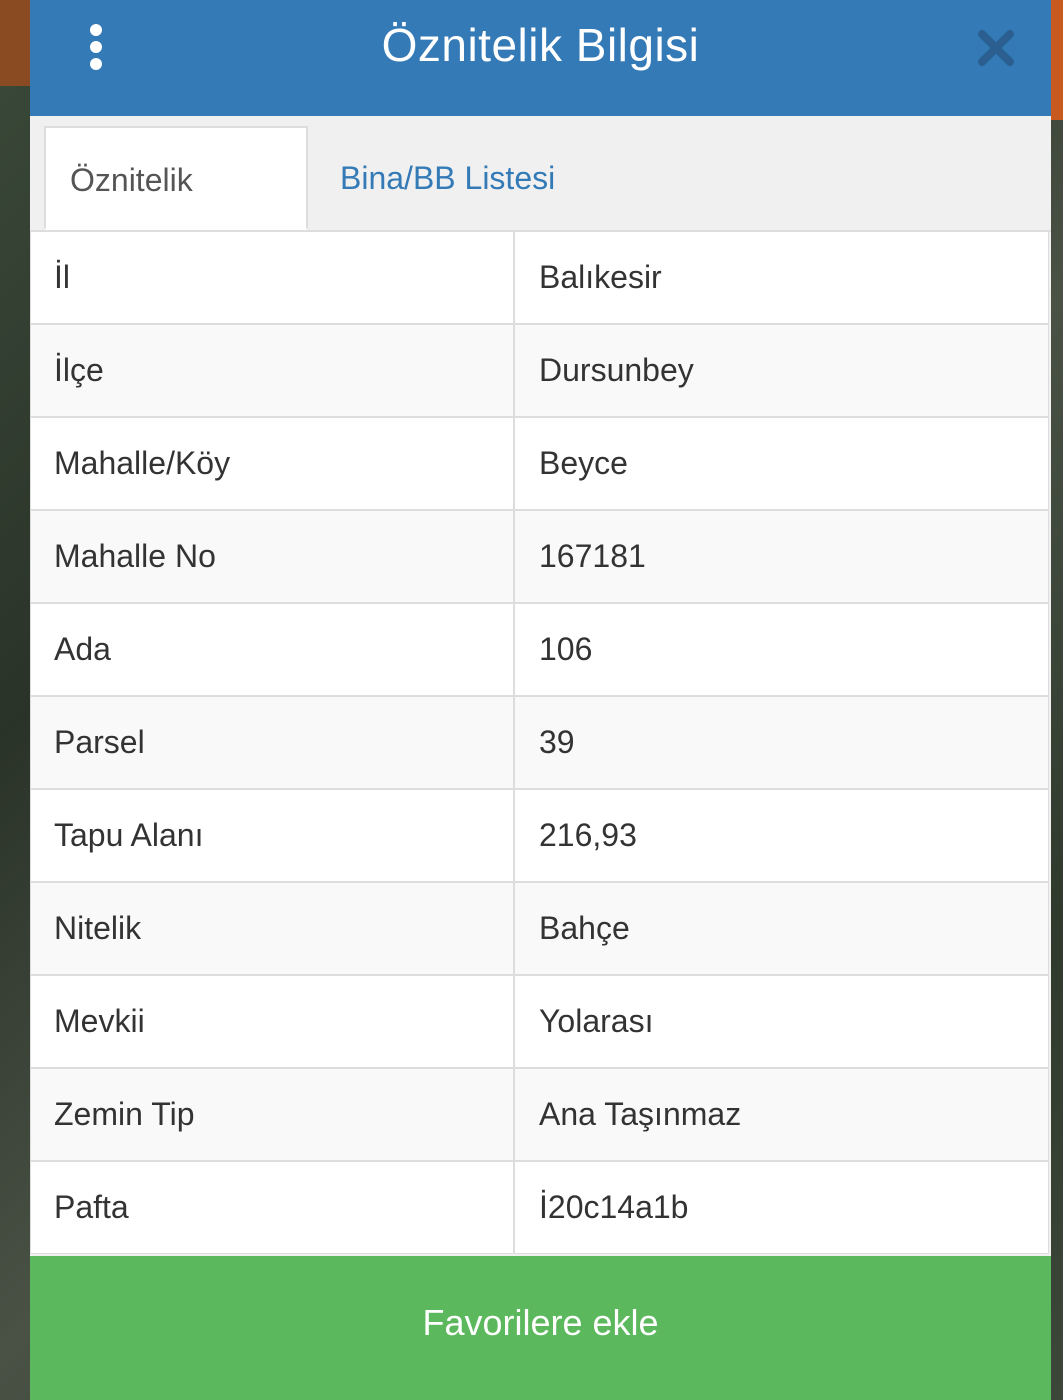 The height and width of the screenshot is (1400, 1063). Describe the element at coordinates (273, 649) in the screenshot. I see `attribute-key: Ada` at that location.